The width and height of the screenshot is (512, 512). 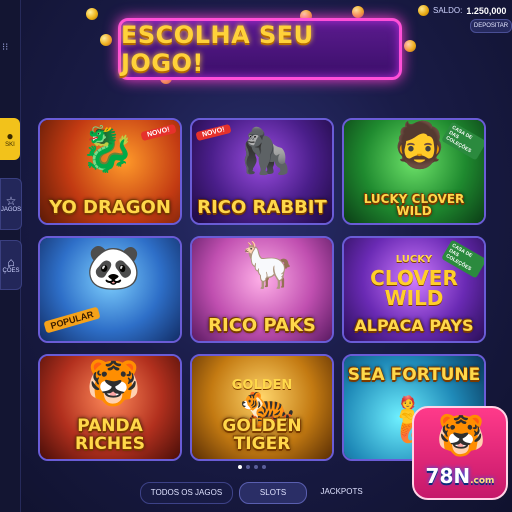 I want to click on brand-logo: 🐯 78N.com, so click(x=460, y=453).